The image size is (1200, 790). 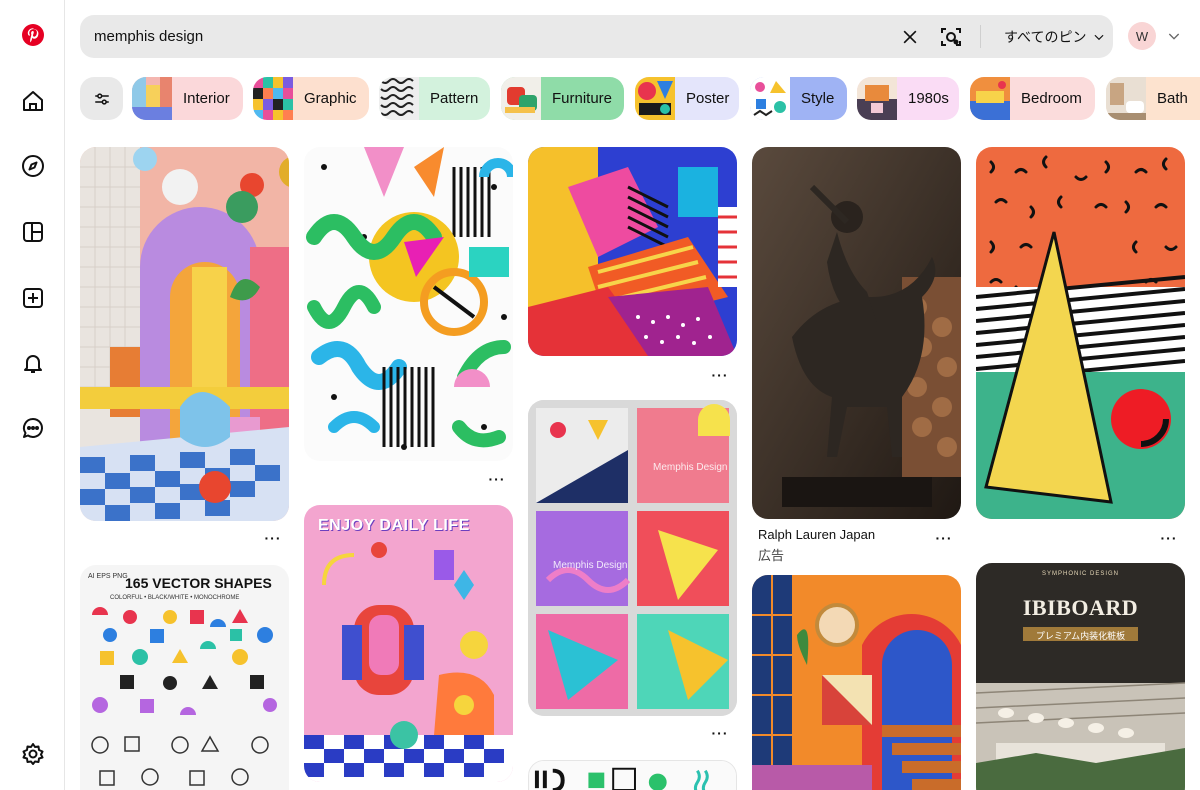 I want to click on account-chevron-down-icon, so click(x=1174, y=36).